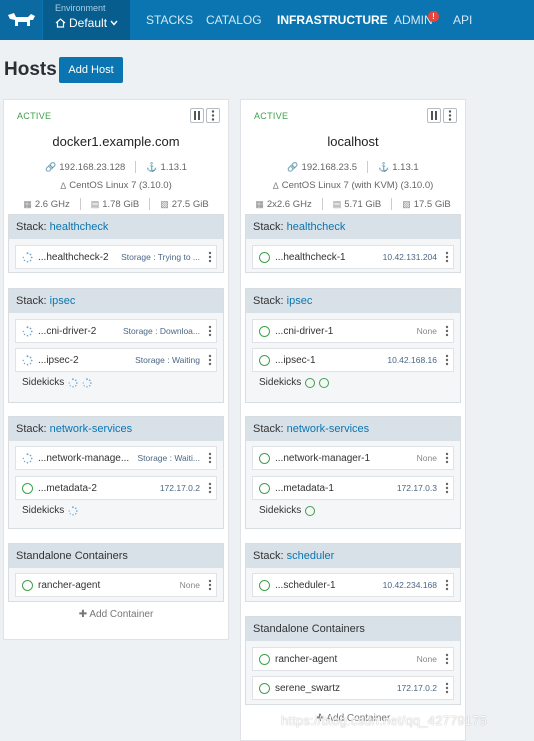  Describe the element at coordinates (363, 204) in the screenshot. I see `host-memory: 5.71 GiB` at that location.